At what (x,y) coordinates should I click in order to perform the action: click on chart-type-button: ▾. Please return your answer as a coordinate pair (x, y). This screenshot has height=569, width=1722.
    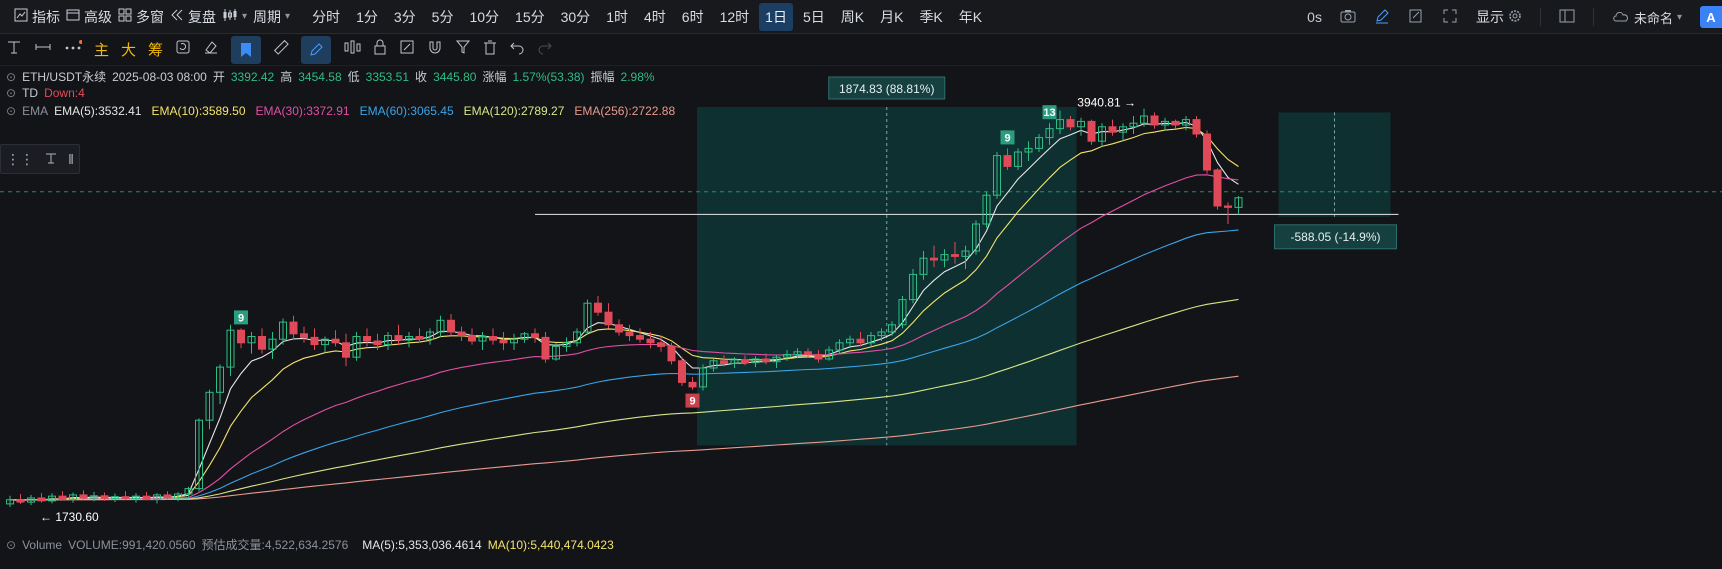
    Looking at the image, I should click on (234, 16).